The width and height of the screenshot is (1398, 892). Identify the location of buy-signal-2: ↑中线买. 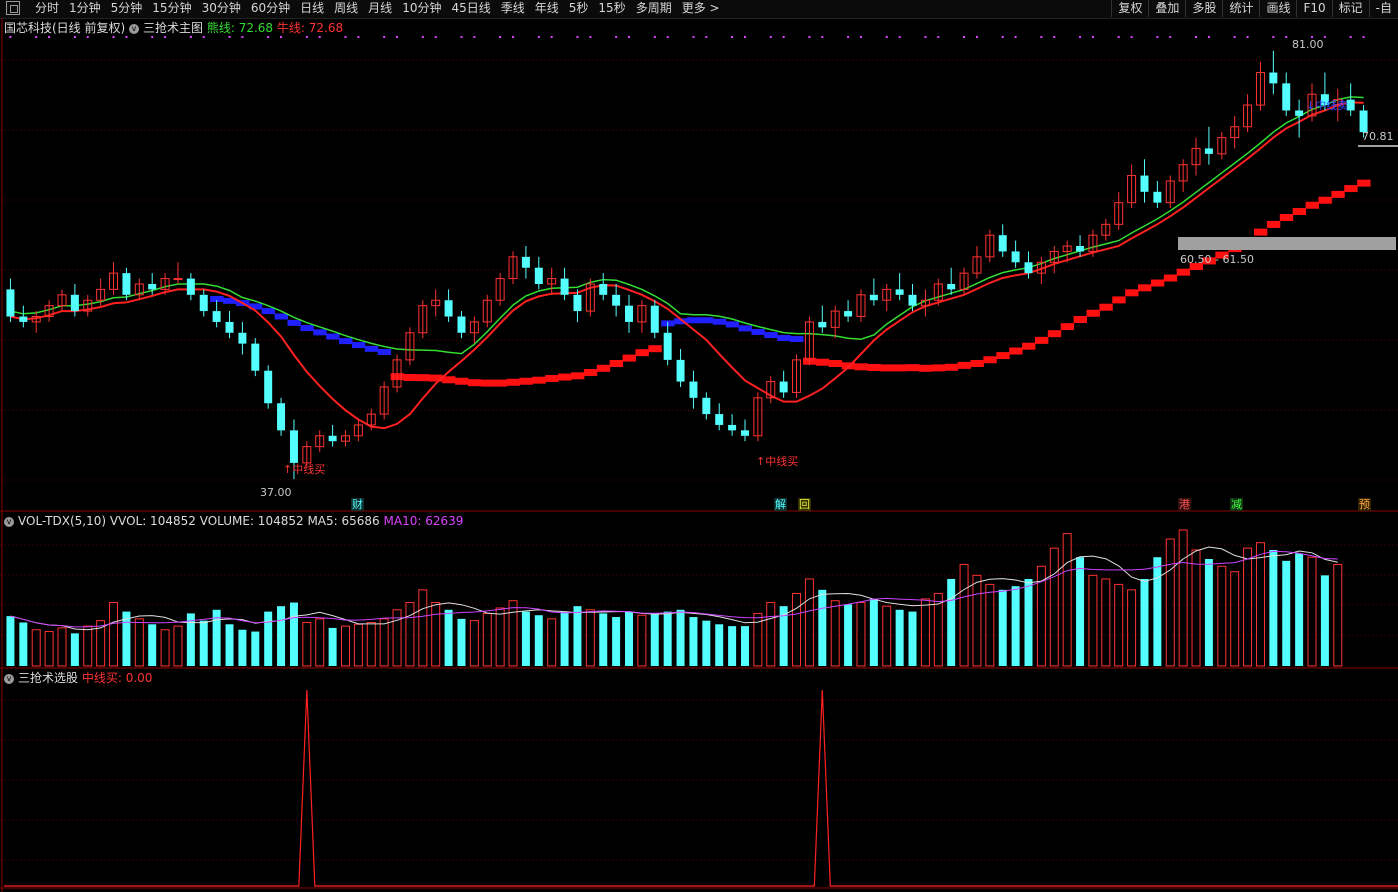
(777, 461).